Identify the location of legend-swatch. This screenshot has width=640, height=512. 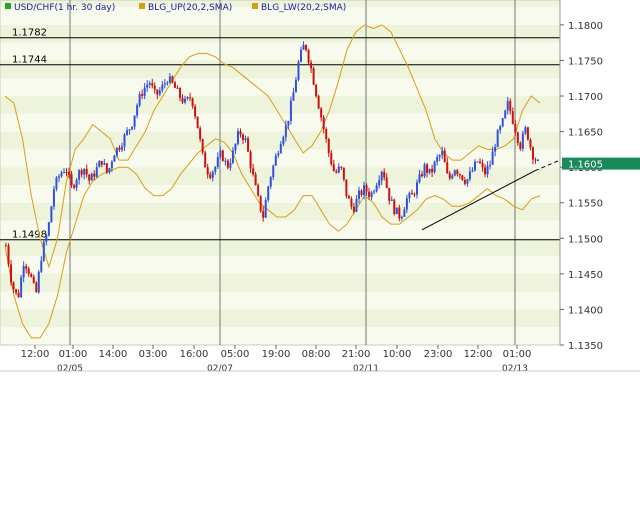
(255, 6).